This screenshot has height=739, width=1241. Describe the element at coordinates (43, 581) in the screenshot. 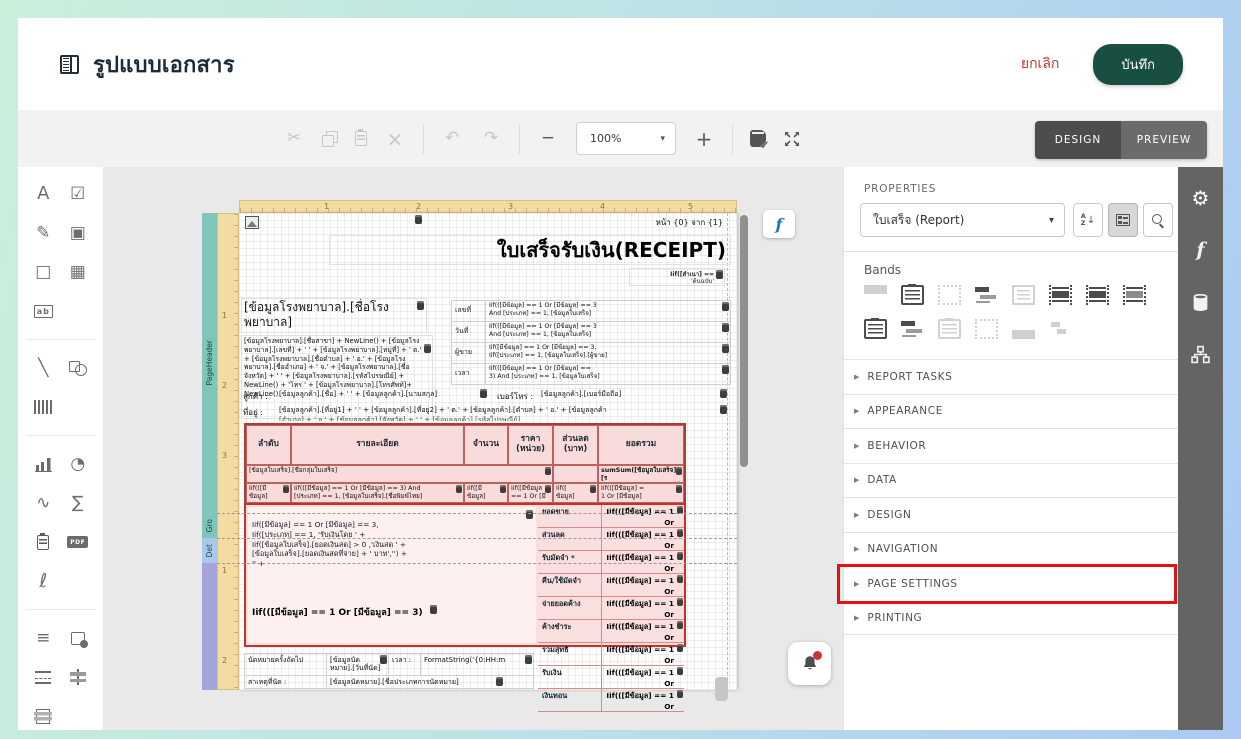

I see `toolbox-item-signature: ℓ` at that location.